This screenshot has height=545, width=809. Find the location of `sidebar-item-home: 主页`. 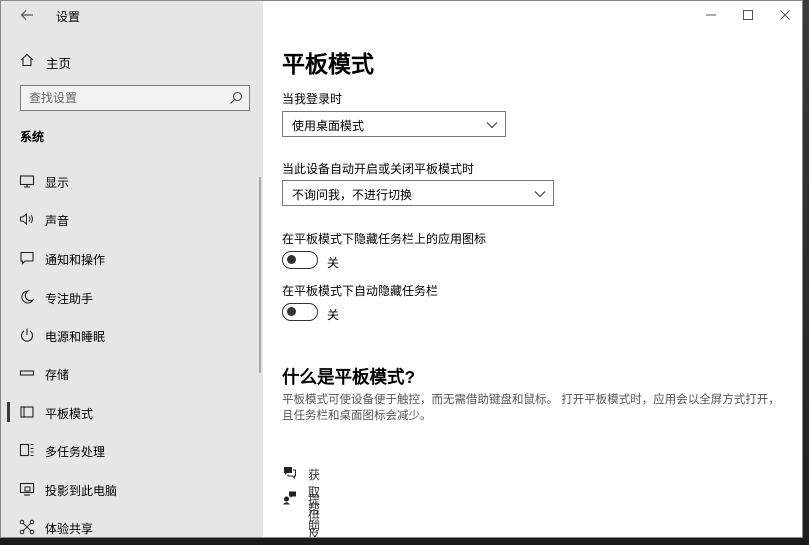

sidebar-item-home: 主页 is located at coordinates (132, 61).